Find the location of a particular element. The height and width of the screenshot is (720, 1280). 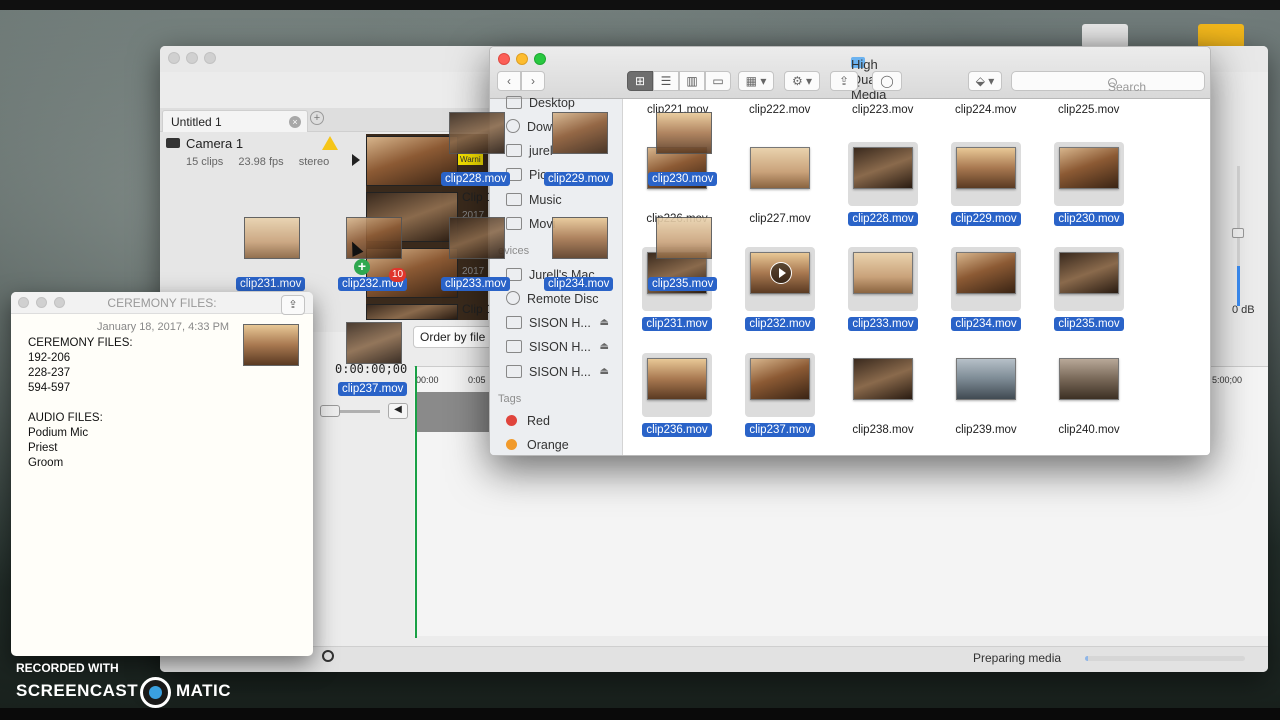

file-name: clip236.mov is located at coordinates (677, 430).